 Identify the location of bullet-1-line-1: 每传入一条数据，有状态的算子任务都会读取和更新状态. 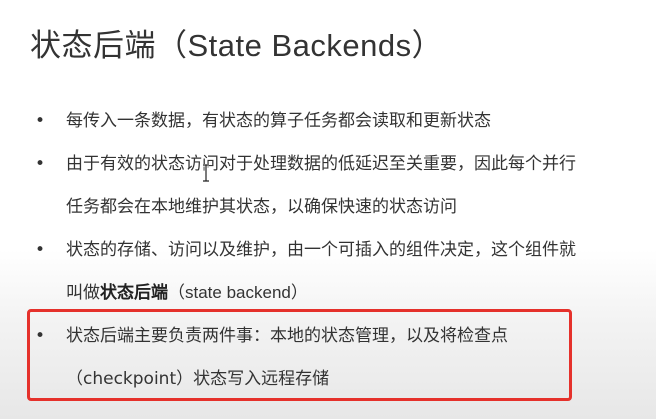
(278, 121).